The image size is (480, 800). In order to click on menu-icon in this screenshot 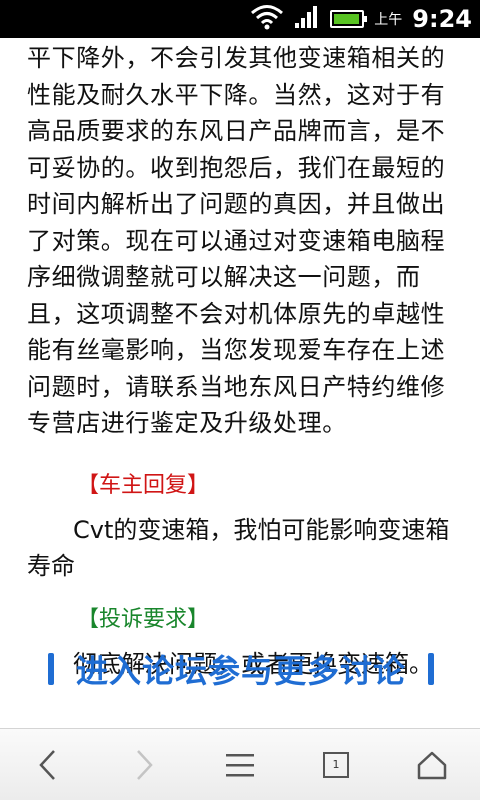, I will do `click(240, 764)`.